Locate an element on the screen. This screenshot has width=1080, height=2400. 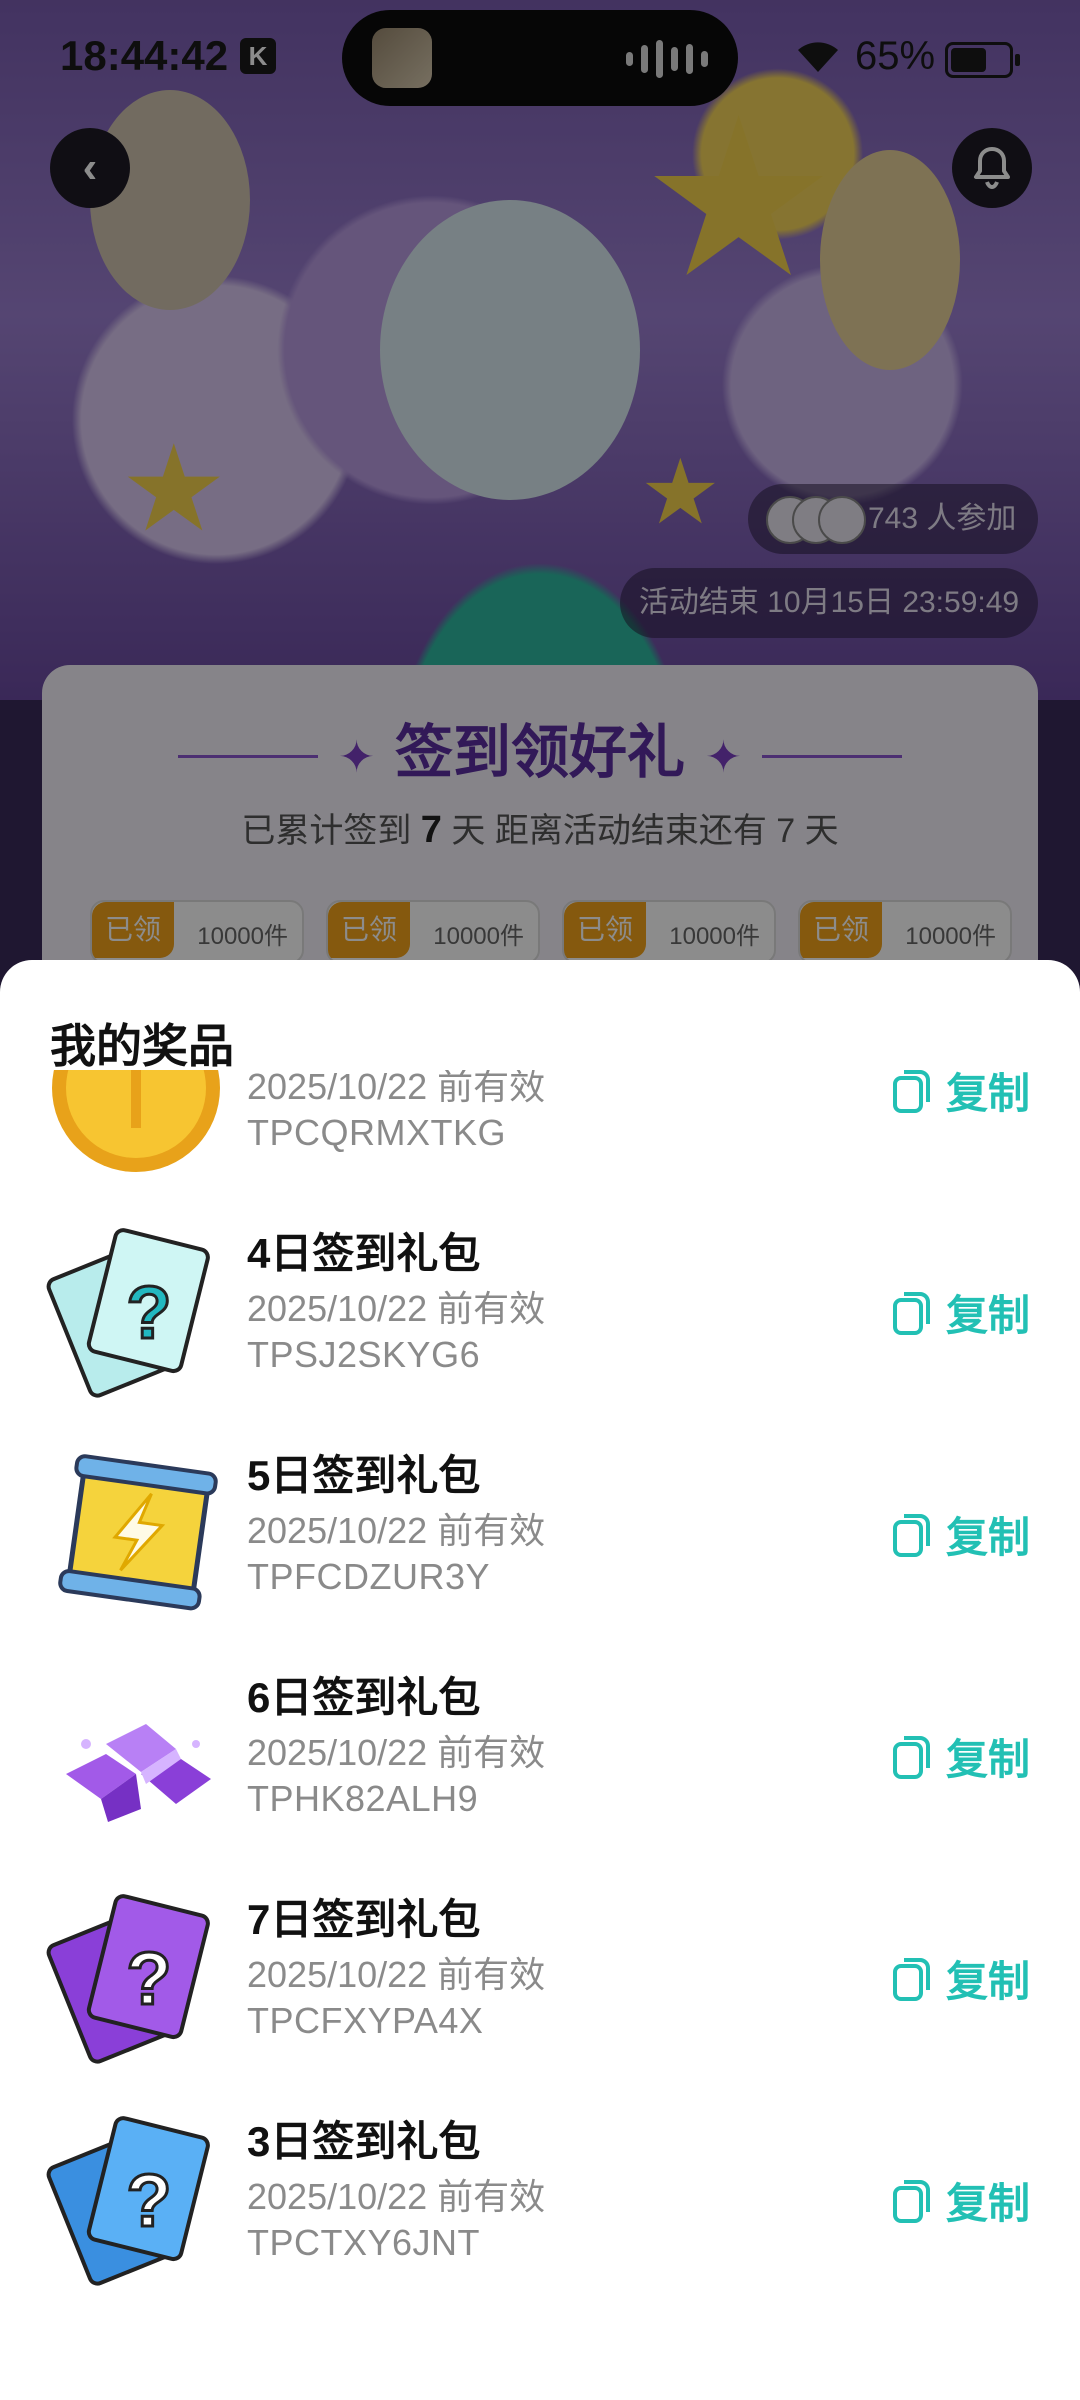
mystery-card-blue-icon: ? is located at coordinates (128, 2201).